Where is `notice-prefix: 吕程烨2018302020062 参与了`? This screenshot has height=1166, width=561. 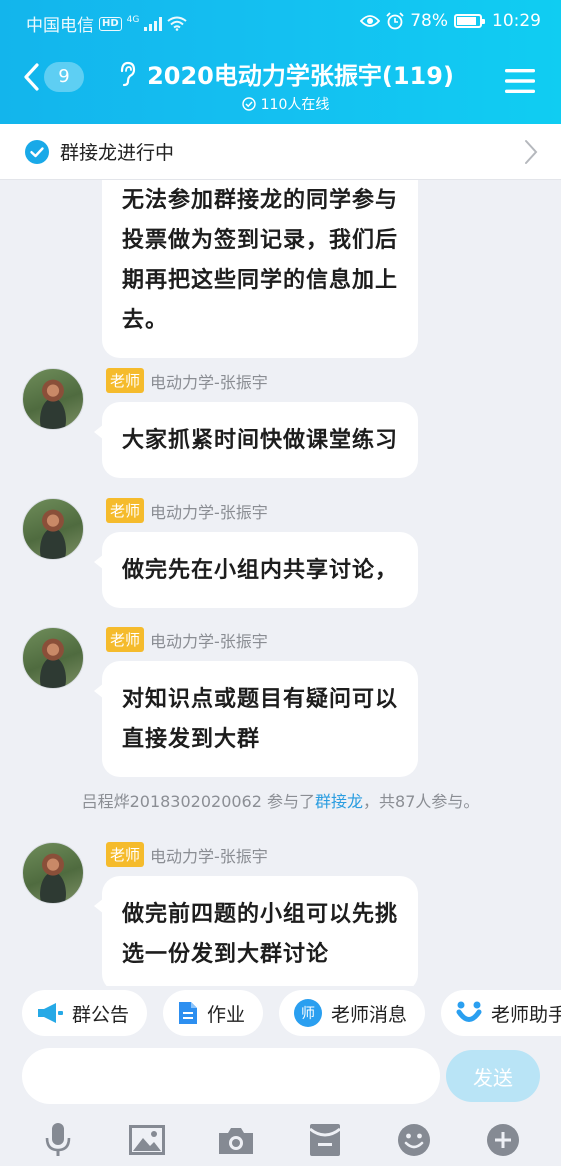 notice-prefix: 吕程烨2018302020062 参与了 is located at coordinates (198, 801).